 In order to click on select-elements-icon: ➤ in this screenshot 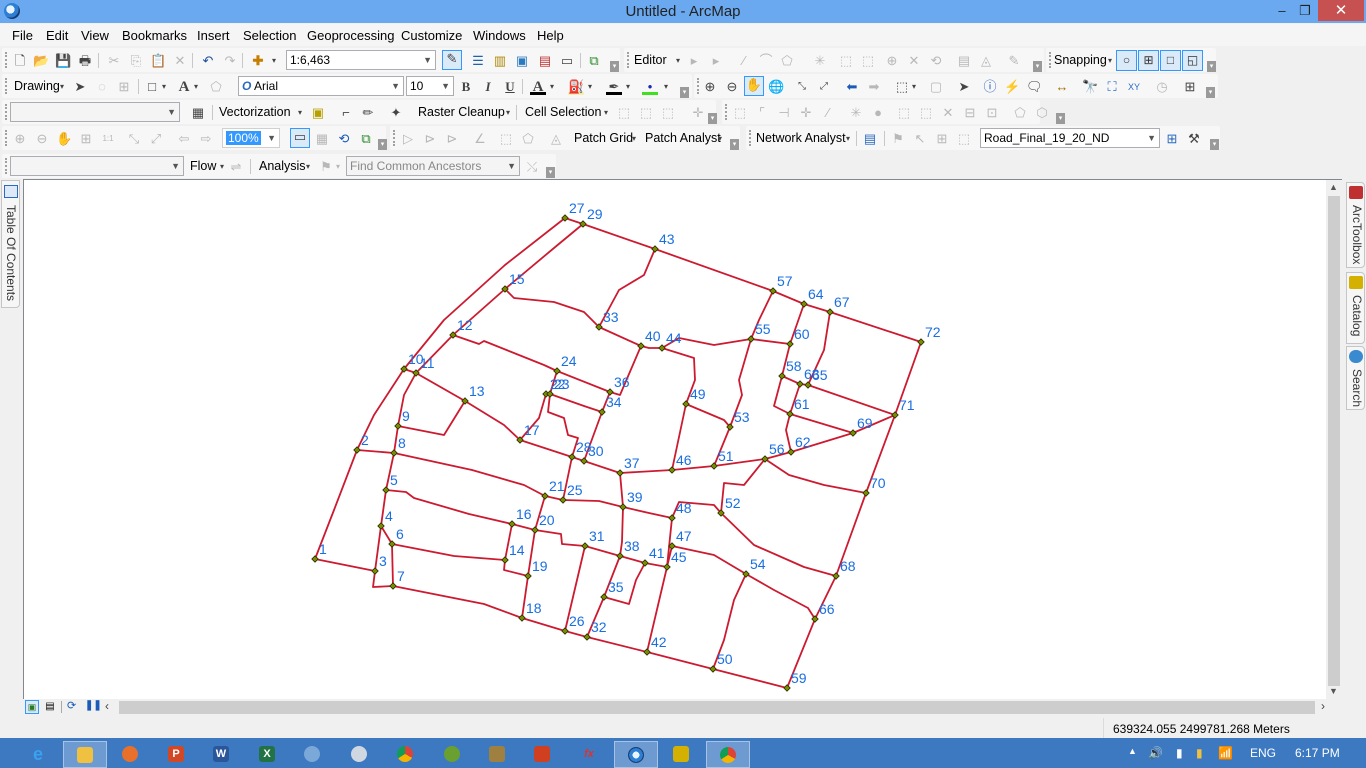, I will do `click(80, 87)`.